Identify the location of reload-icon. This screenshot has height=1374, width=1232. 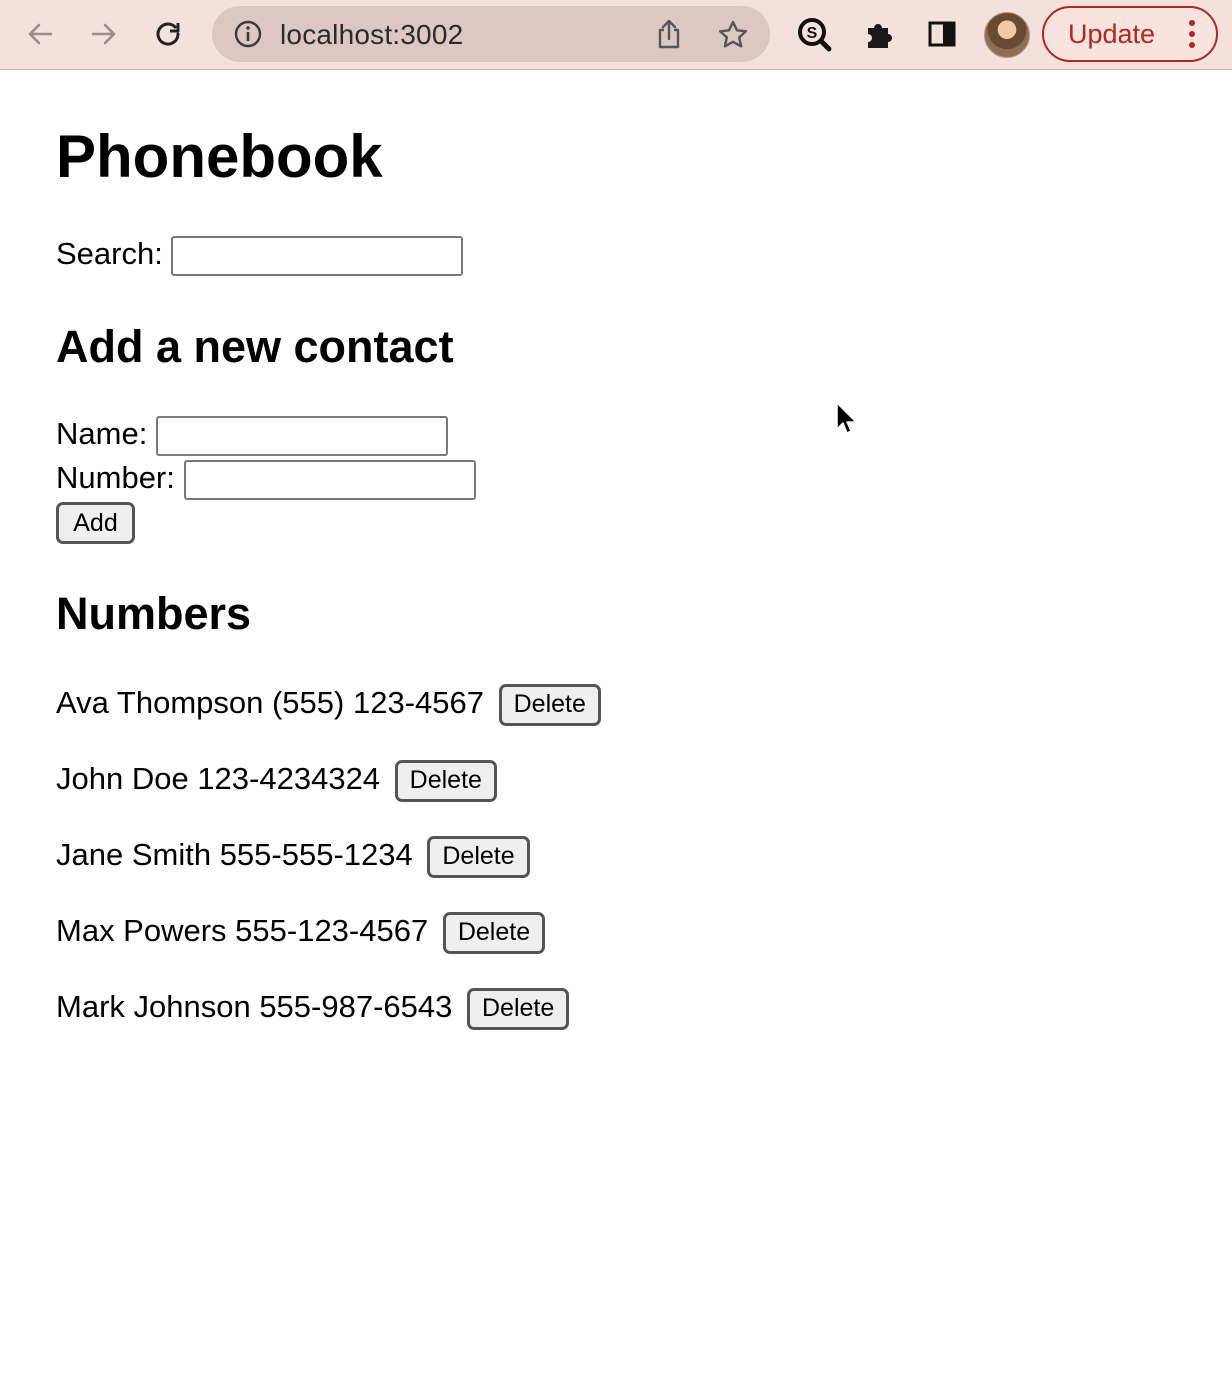
(168, 34).